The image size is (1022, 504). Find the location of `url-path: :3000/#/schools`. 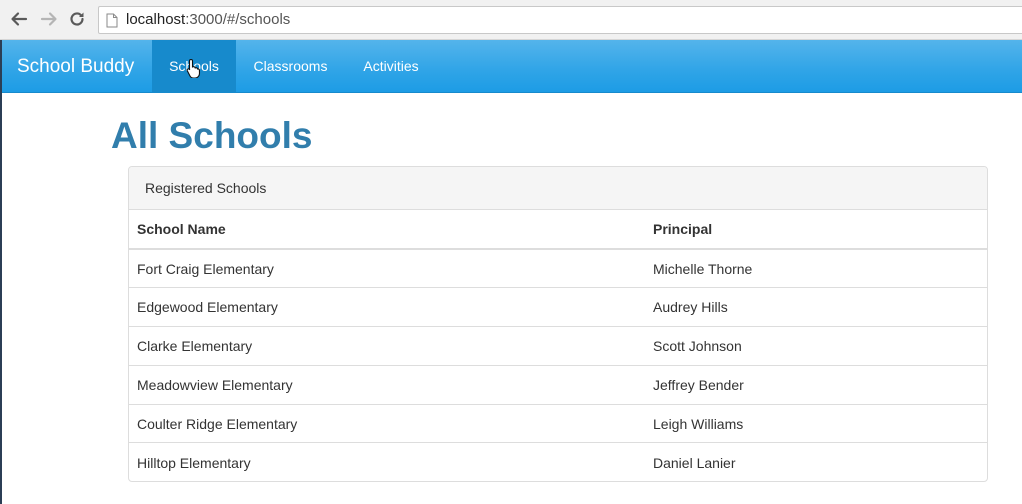

url-path: :3000/#/schools is located at coordinates (238, 19).